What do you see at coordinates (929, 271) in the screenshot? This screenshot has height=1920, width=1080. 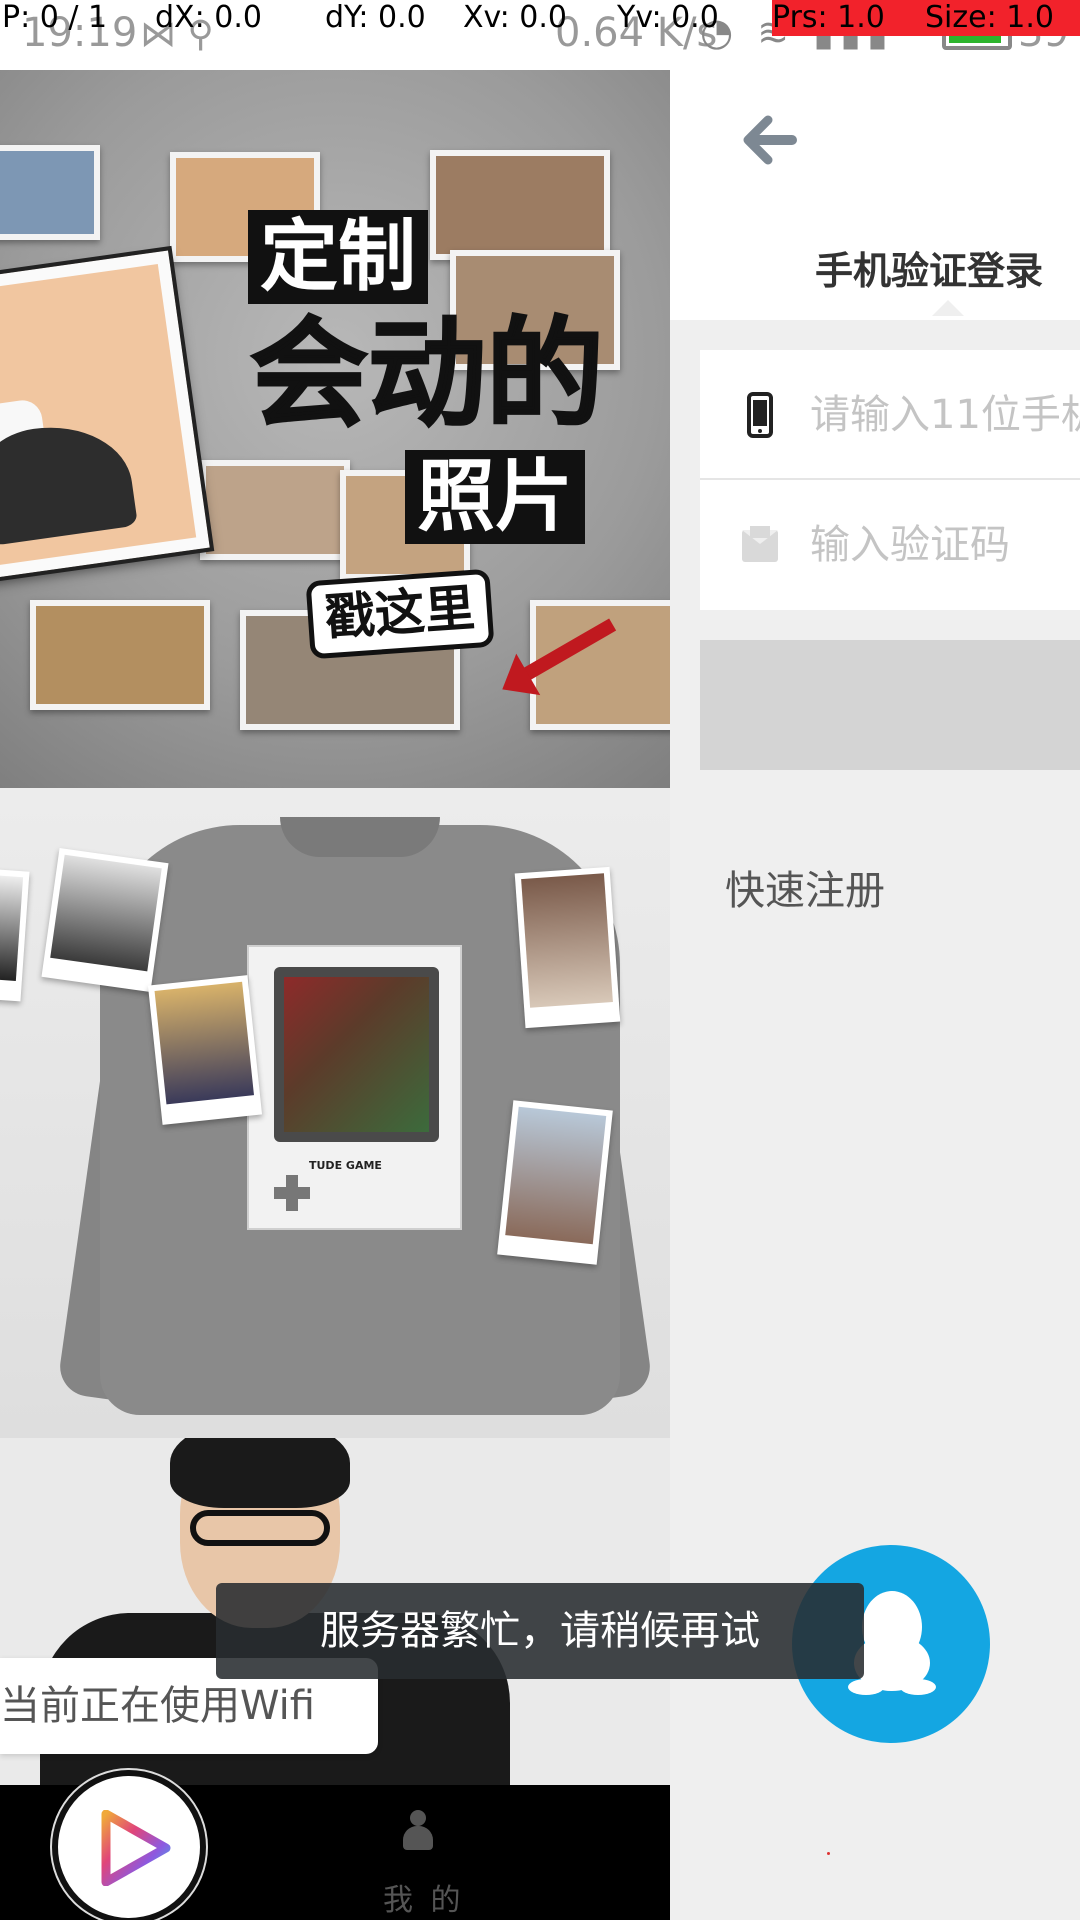 I see `login-title: 手机验证登录` at bounding box center [929, 271].